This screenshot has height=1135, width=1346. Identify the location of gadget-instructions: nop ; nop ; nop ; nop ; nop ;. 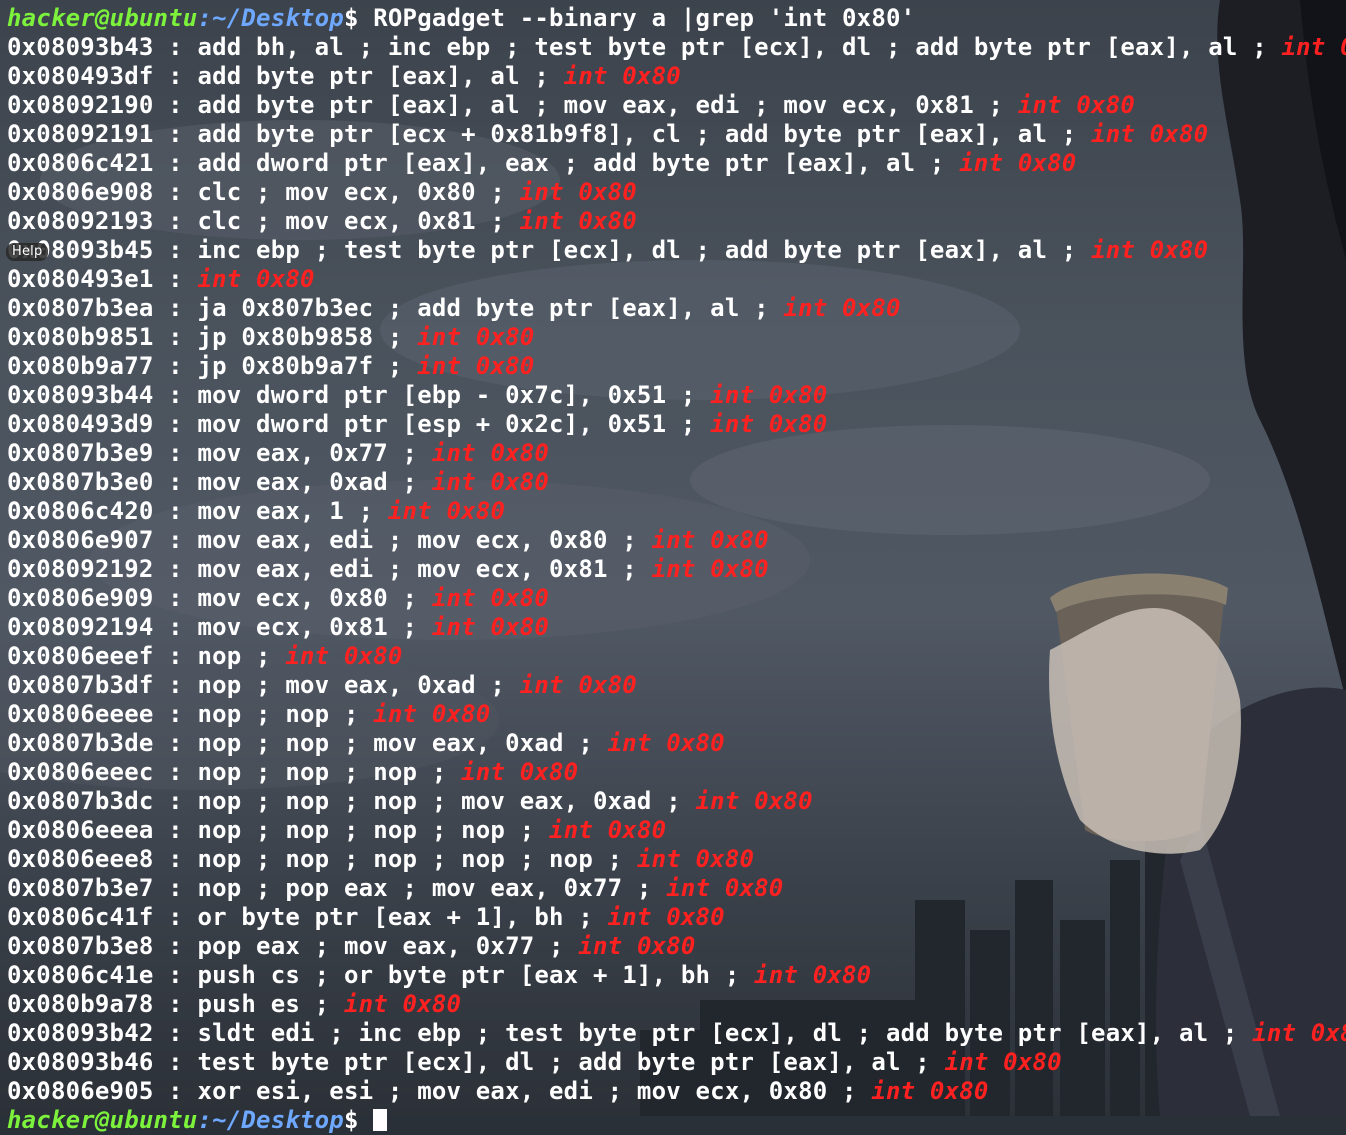
(416, 859).